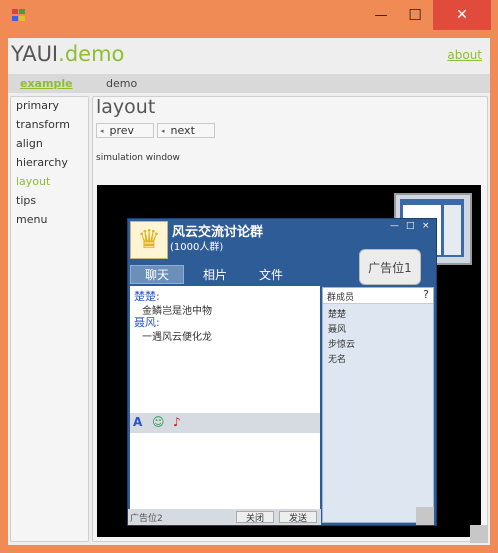  Describe the element at coordinates (298, 517) in the screenshot. I see `send-button: 发送` at that location.